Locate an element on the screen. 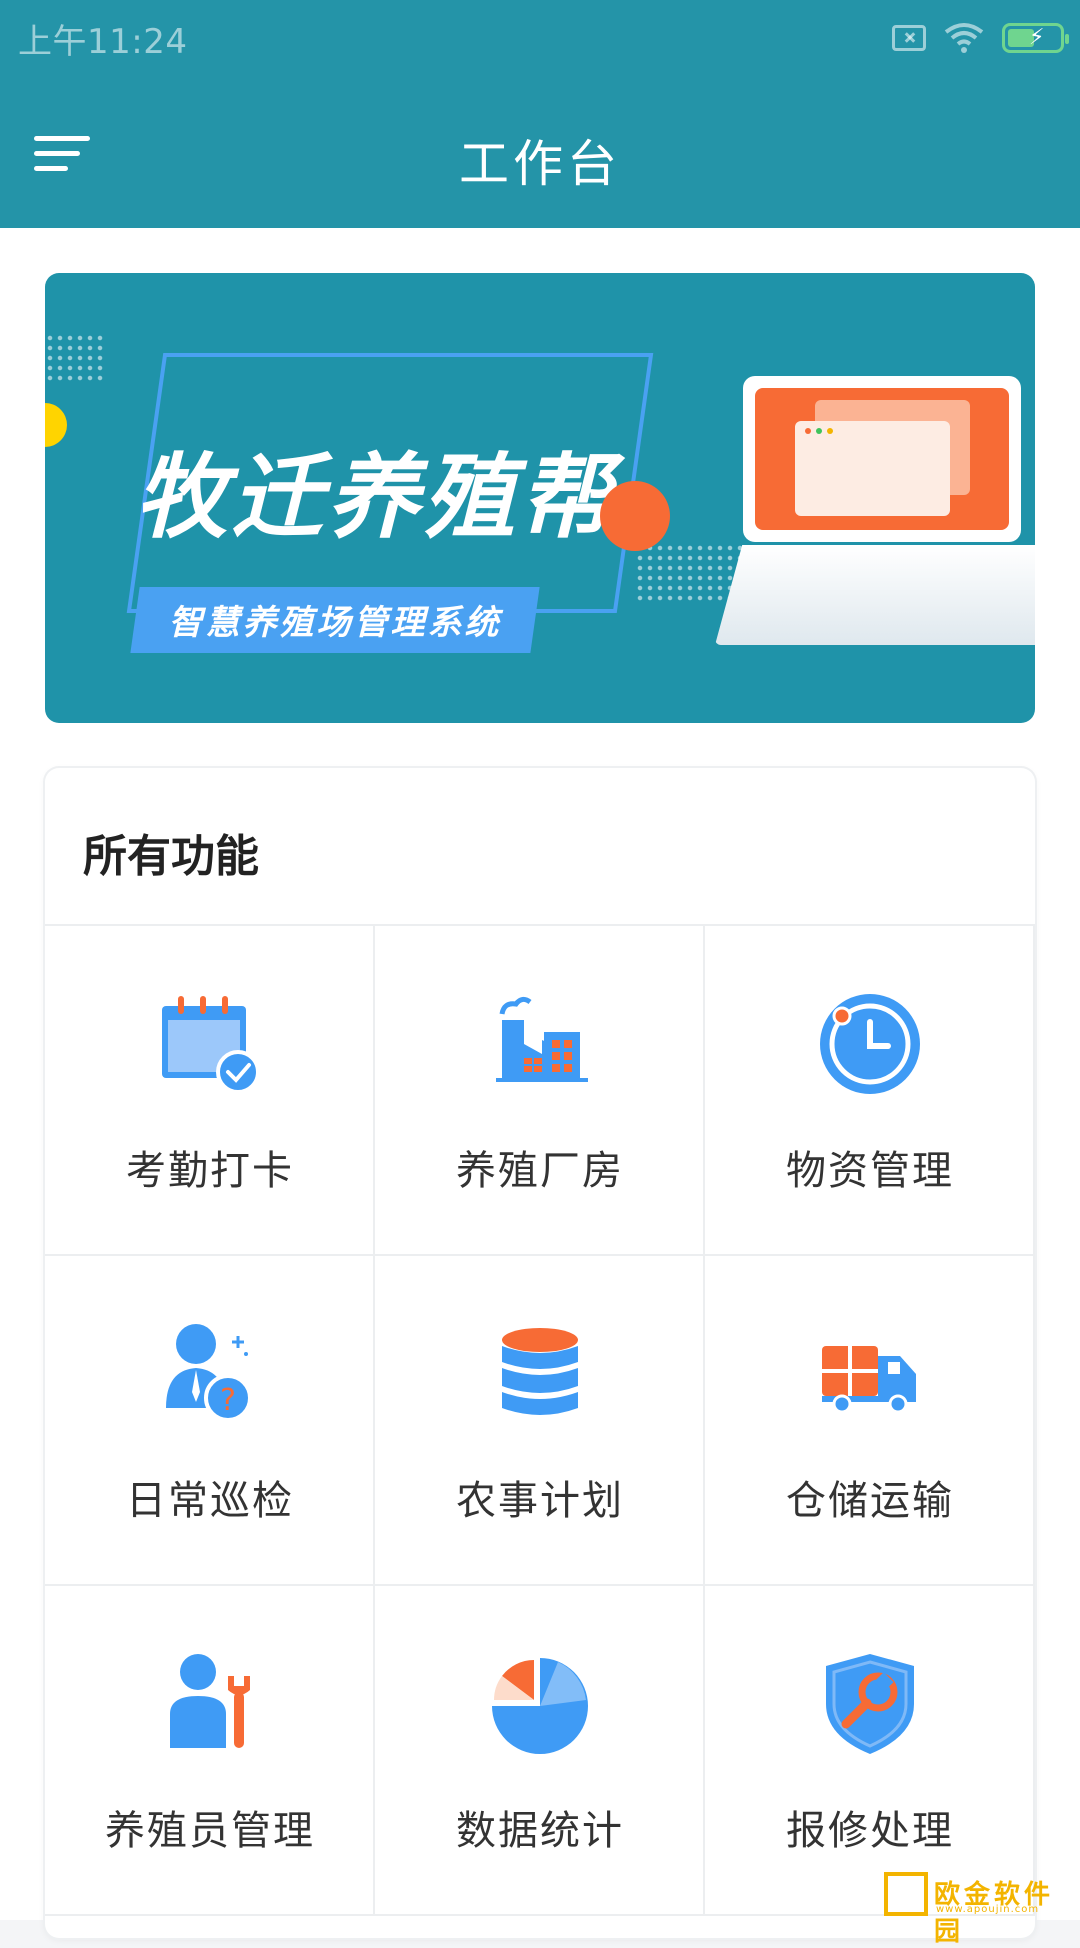 Image resolution: width=1080 pixels, height=1948 pixels. delivery-truck-icon is located at coordinates (869, 1380).